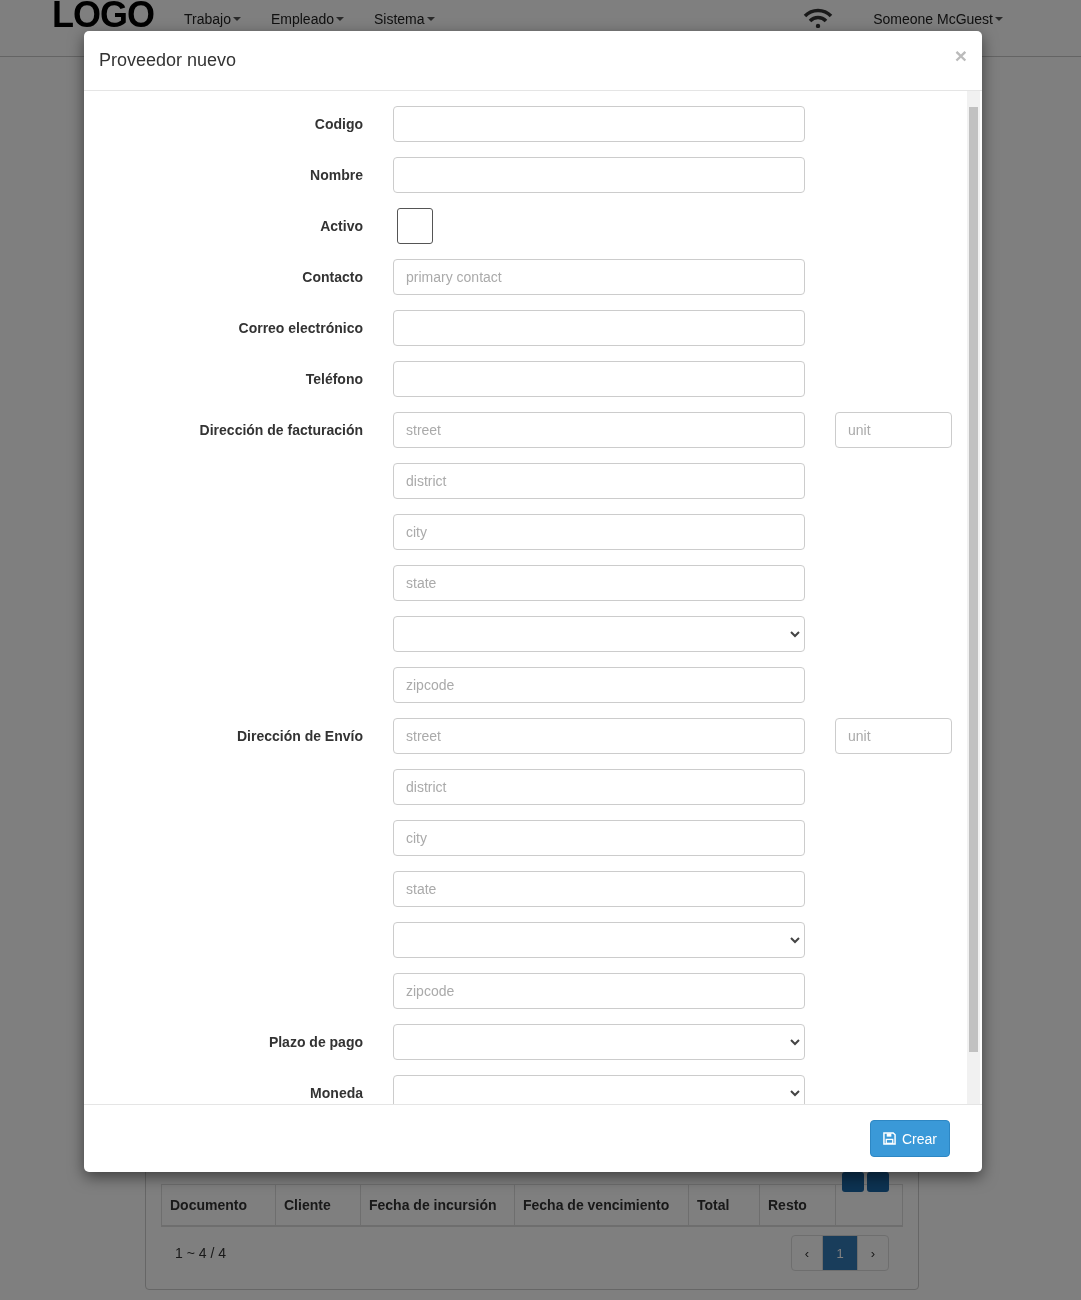 The height and width of the screenshot is (1300, 1081). What do you see at coordinates (415, 226) in the screenshot?
I see `checkbox` at bounding box center [415, 226].